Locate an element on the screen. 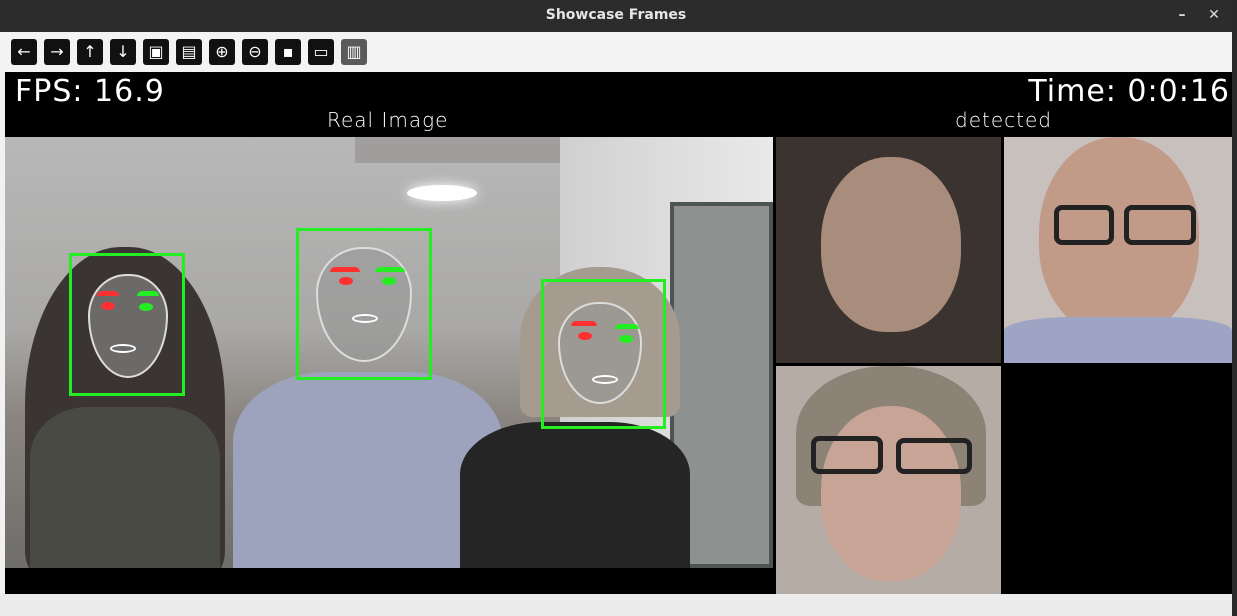 This screenshot has height=616, width=1237. minimize-icon: – is located at coordinates (1182, 15).